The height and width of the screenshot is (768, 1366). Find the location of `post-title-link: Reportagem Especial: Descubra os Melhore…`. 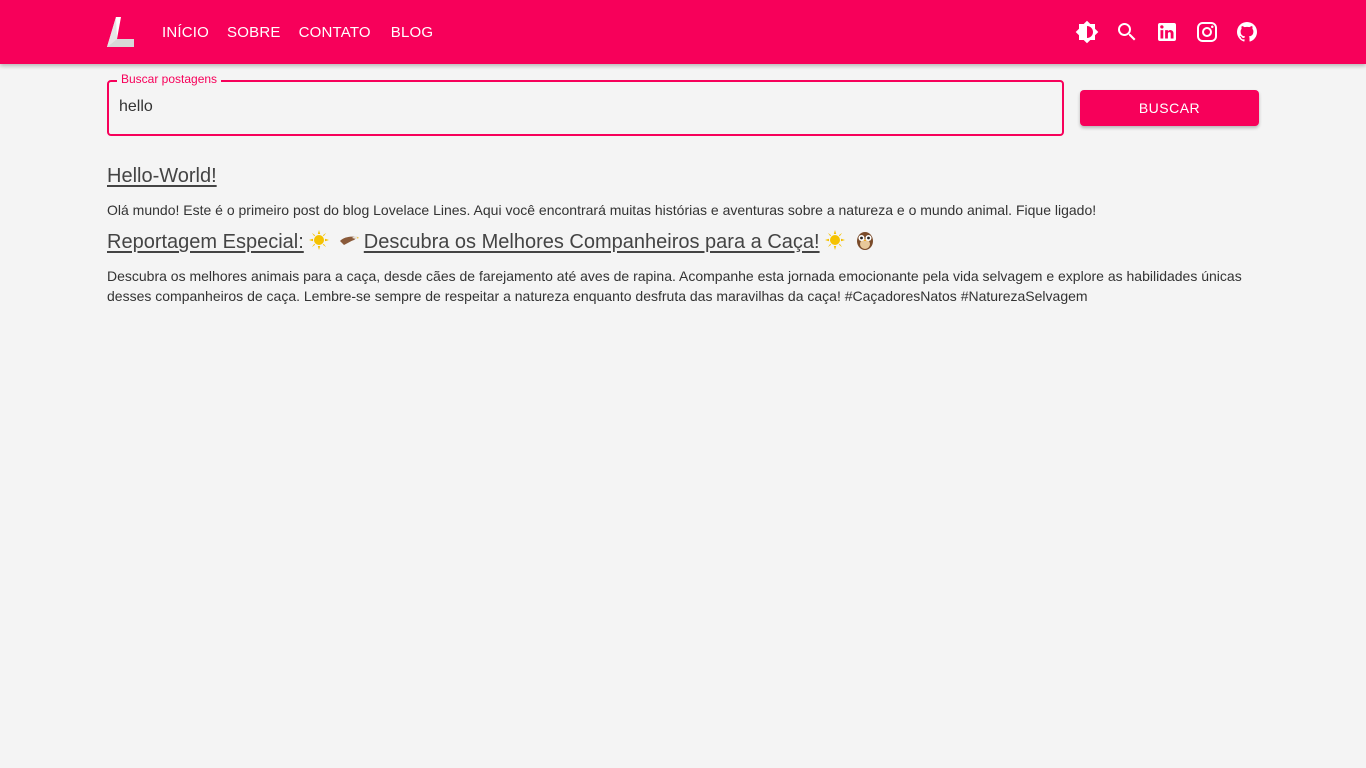

post-title-link: Reportagem Especial: Descubra os Melhore… is located at coordinates (493, 242).